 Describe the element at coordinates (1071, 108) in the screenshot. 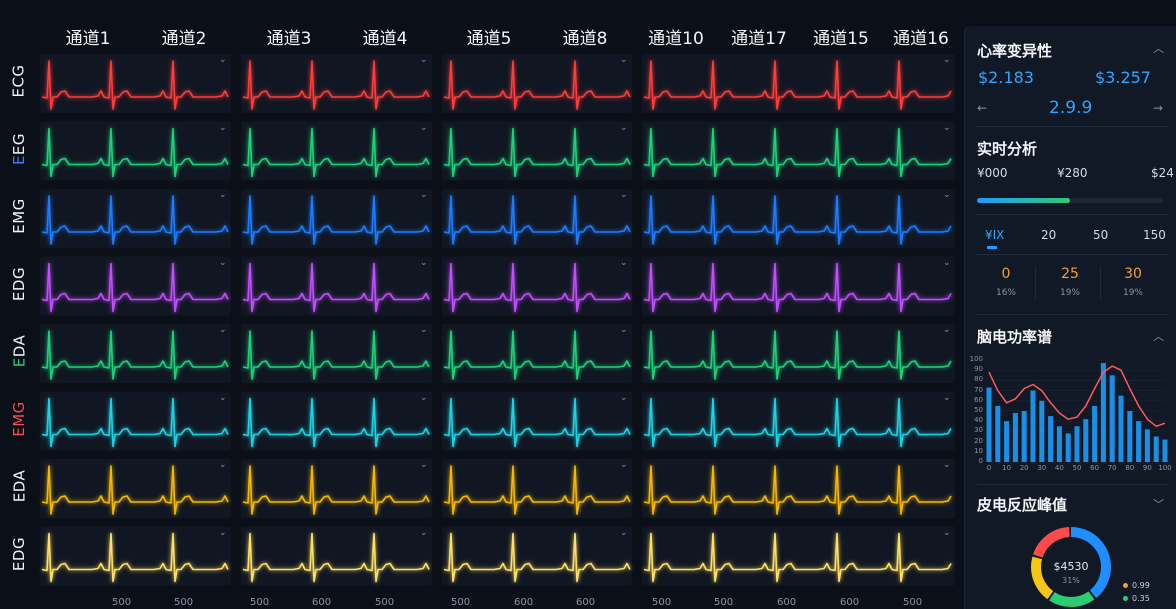

I see `hrv-center-value: 2.9.9` at that location.